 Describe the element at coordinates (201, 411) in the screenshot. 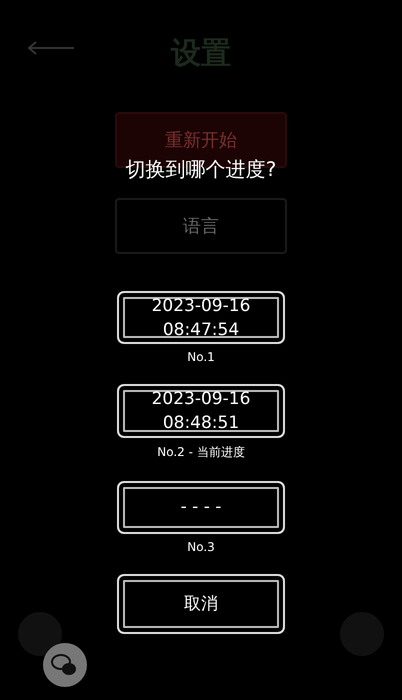

I see `save-slot-button: 2023-09-16 08:48:51` at that location.